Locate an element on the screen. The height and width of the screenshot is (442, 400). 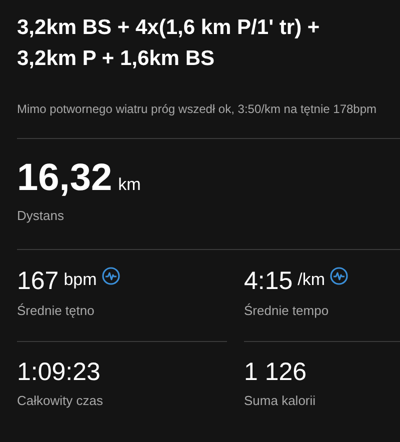
distance-unit: km is located at coordinates (129, 185).